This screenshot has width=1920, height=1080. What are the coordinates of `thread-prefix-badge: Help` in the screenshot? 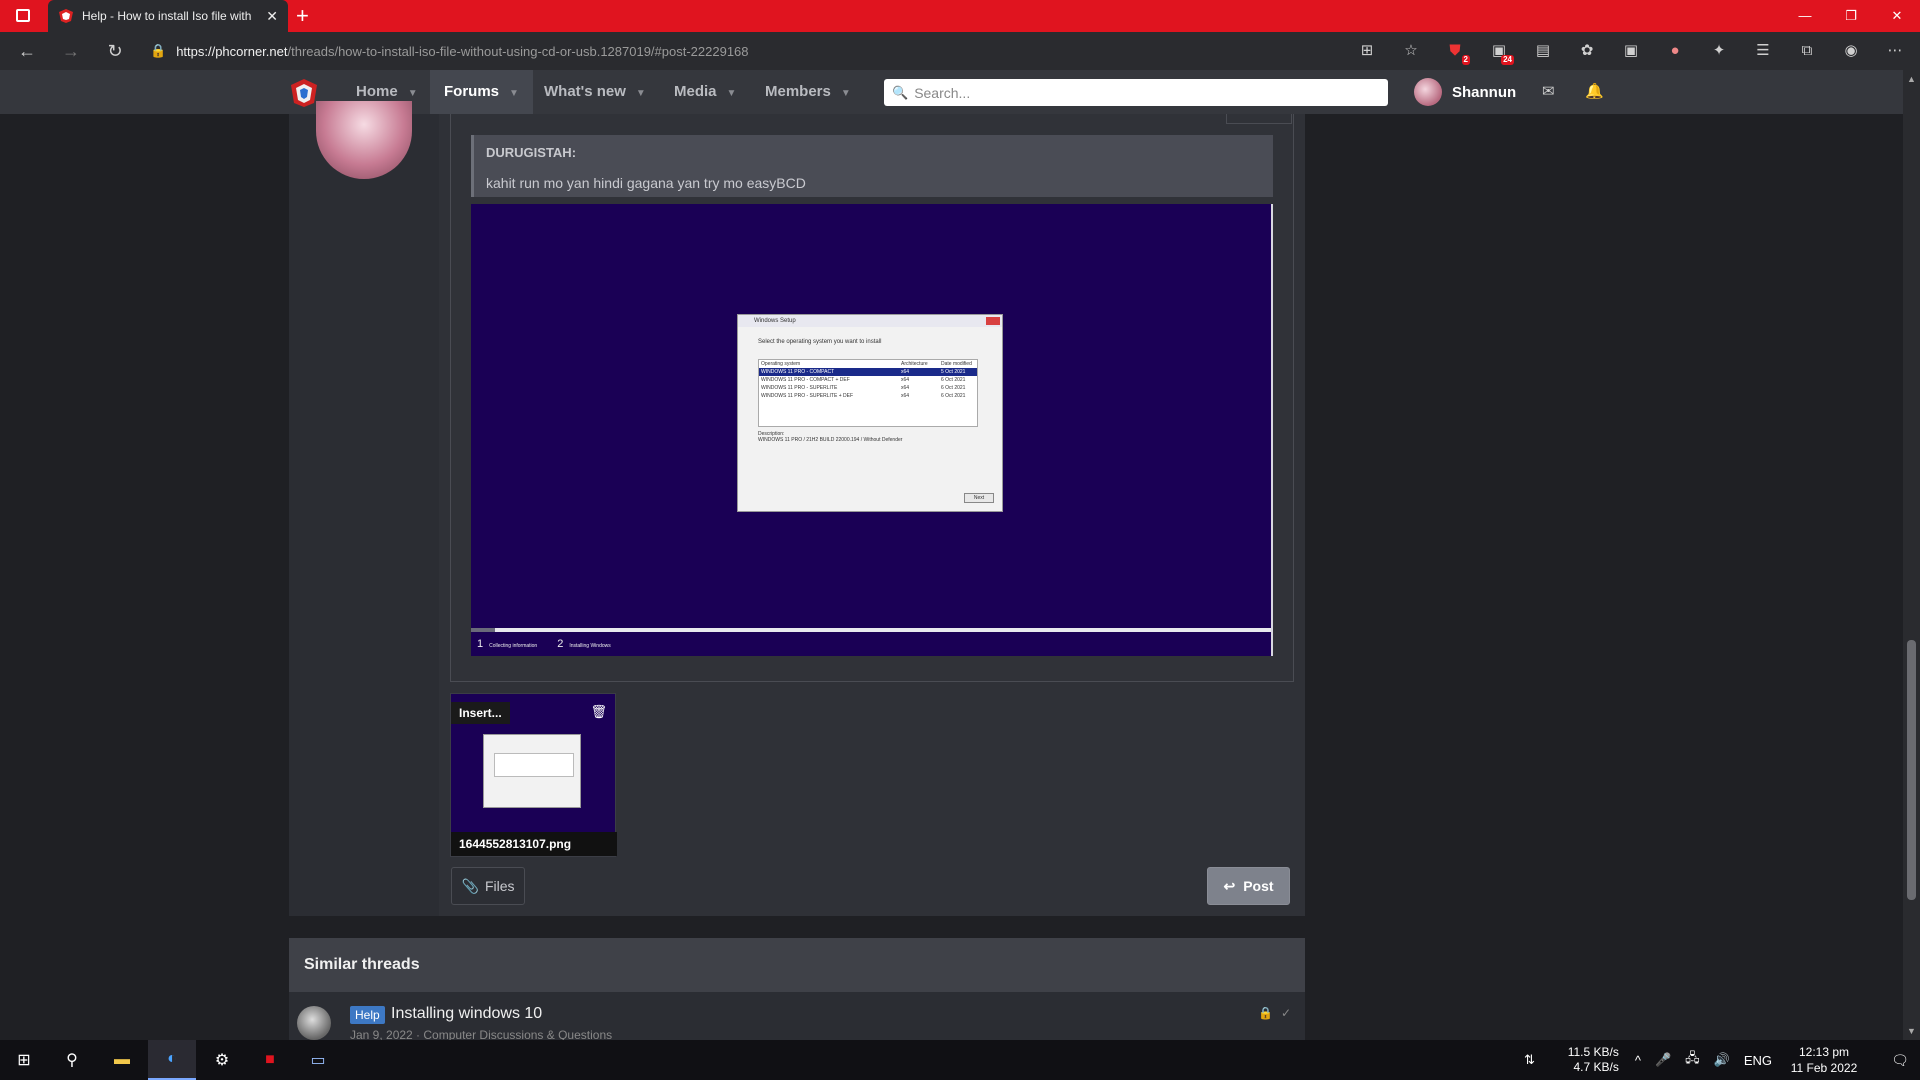 It's located at (367, 1015).